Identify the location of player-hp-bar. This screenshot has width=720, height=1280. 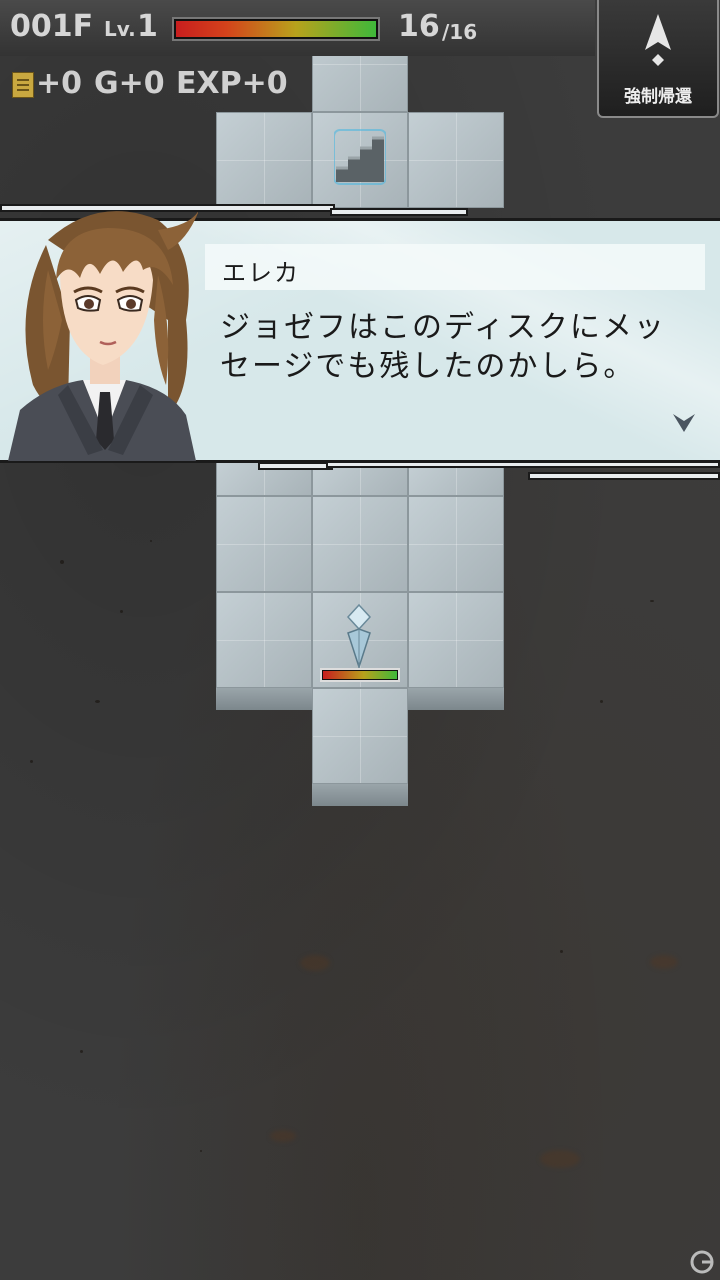
(360, 675).